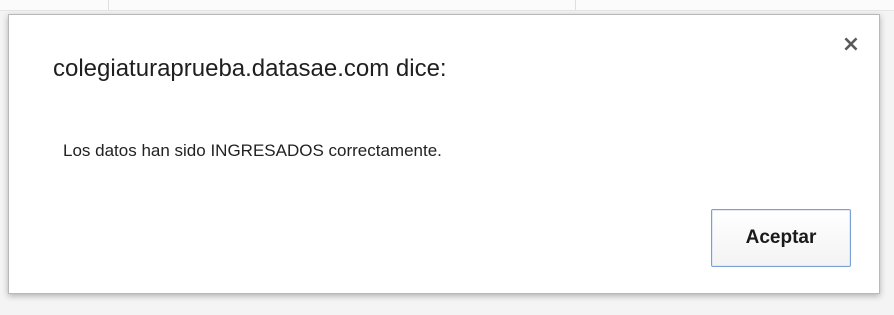 Image resolution: width=894 pixels, height=315 pixels. What do you see at coordinates (250, 68) in the screenshot?
I see `dialog-title: colegiaturaprueba.datasae.com dice:` at bounding box center [250, 68].